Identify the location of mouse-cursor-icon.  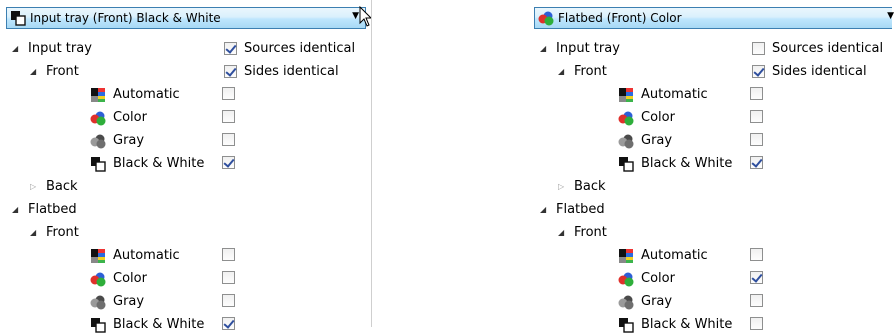
(365, 16).